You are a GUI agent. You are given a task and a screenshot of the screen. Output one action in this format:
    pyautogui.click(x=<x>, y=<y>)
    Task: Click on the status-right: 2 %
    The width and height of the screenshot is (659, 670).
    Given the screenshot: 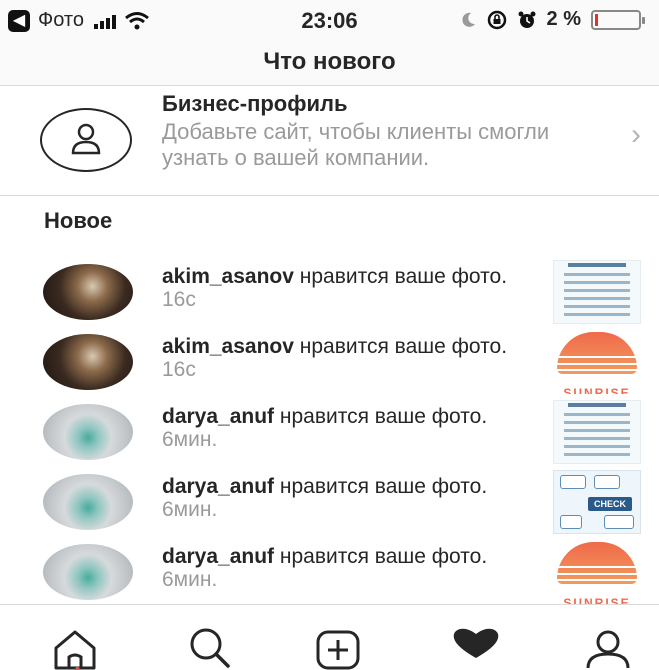 What is the action you would take?
    pyautogui.click(x=552, y=19)
    